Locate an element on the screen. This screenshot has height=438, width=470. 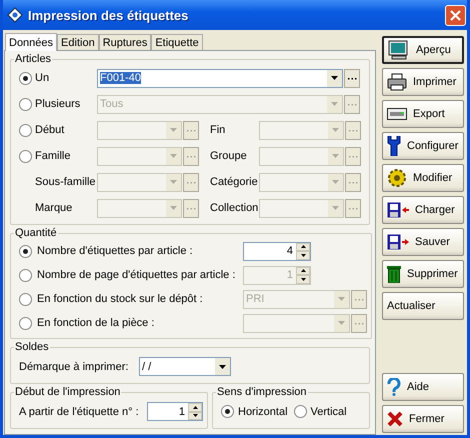
action-button: Sauver is located at coordinates (423, 242).